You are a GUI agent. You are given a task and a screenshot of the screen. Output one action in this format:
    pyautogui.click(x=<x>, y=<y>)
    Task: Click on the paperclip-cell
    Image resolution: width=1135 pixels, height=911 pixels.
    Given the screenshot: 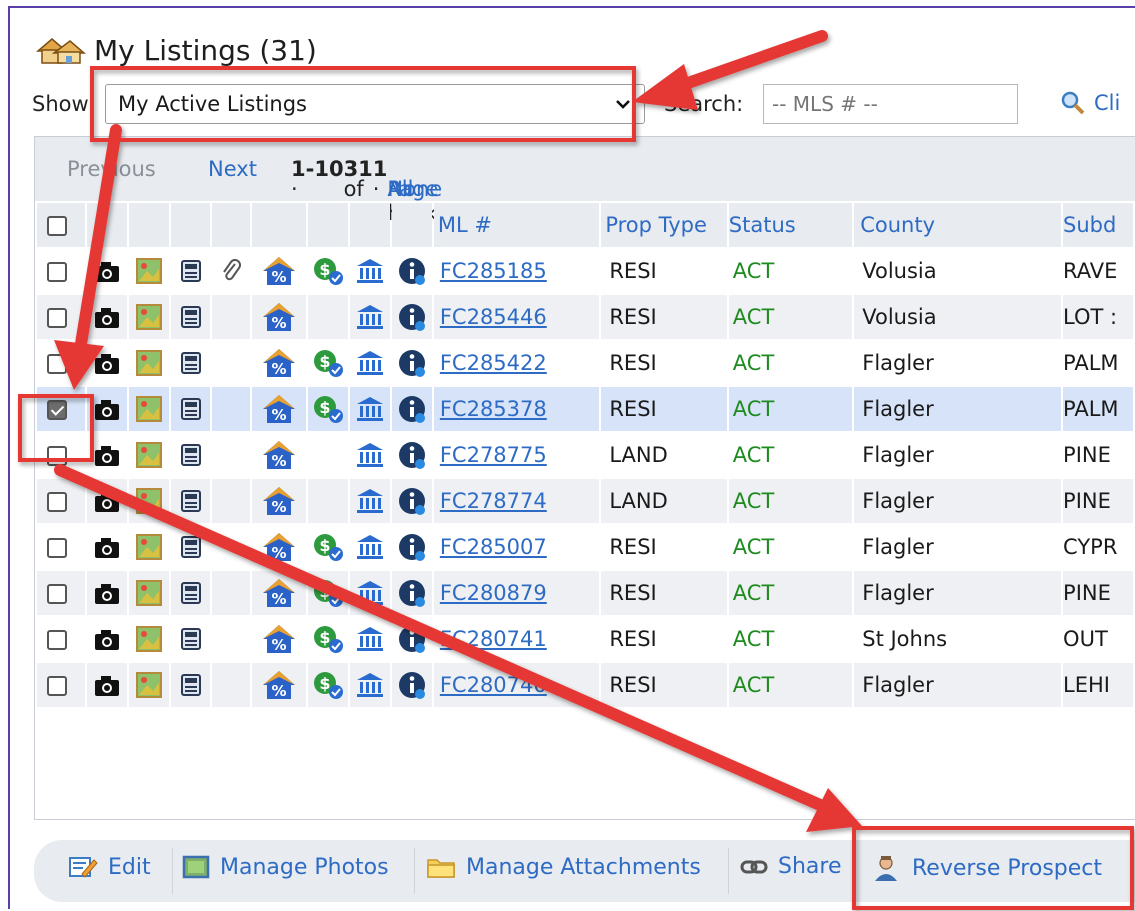 What is the action you would take?
    pyautogui.click(x=231, y=271)
    